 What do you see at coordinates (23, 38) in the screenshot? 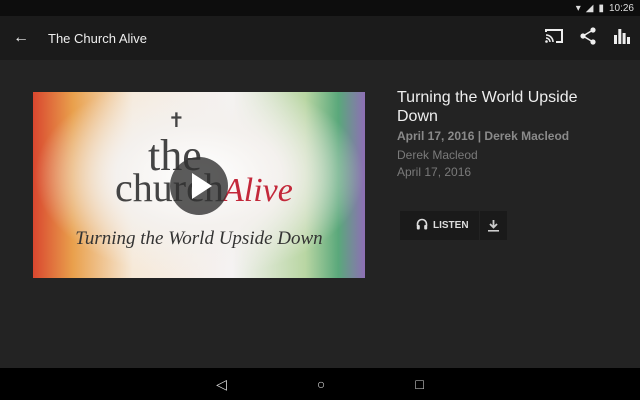
I see `back-arrow-icon: ←` at bounding box center [23, 38].